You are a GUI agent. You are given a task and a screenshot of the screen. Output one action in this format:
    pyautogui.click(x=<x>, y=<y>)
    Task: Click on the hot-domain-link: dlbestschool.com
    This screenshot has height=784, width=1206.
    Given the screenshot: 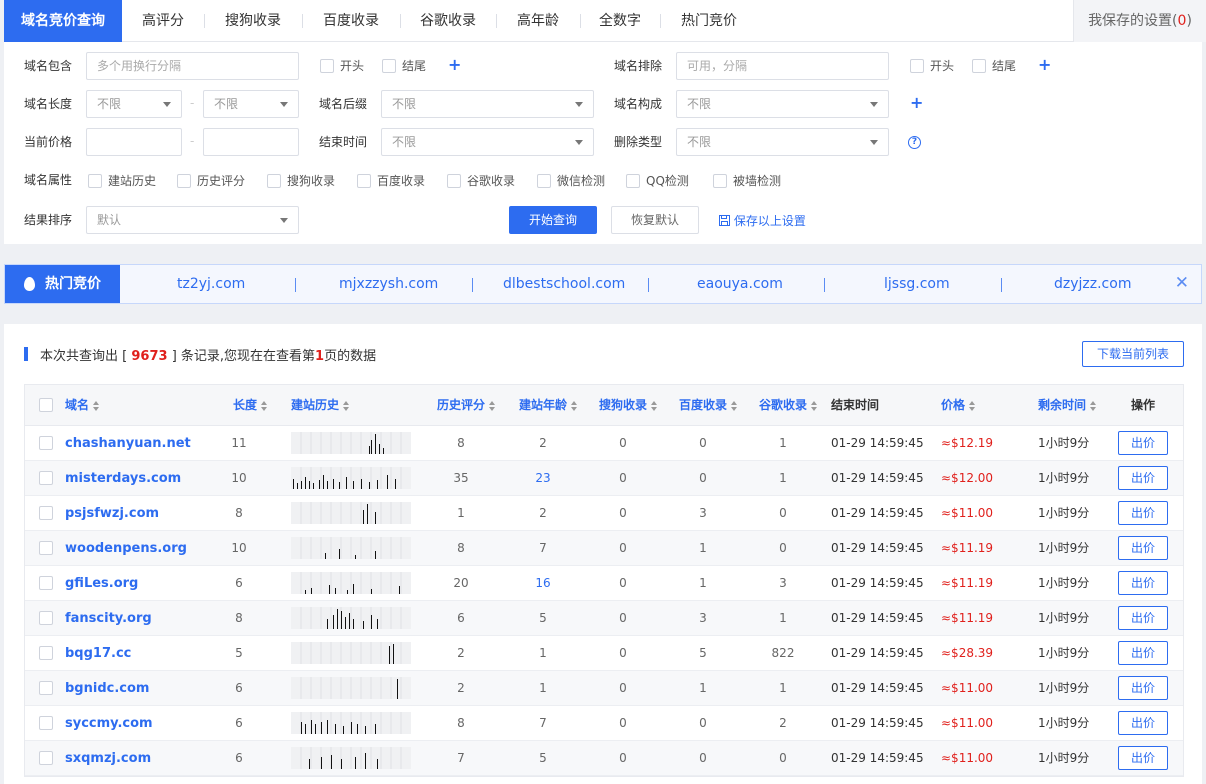 What is the action you would take?
    pyautogui.click(x=564, y=284)
    